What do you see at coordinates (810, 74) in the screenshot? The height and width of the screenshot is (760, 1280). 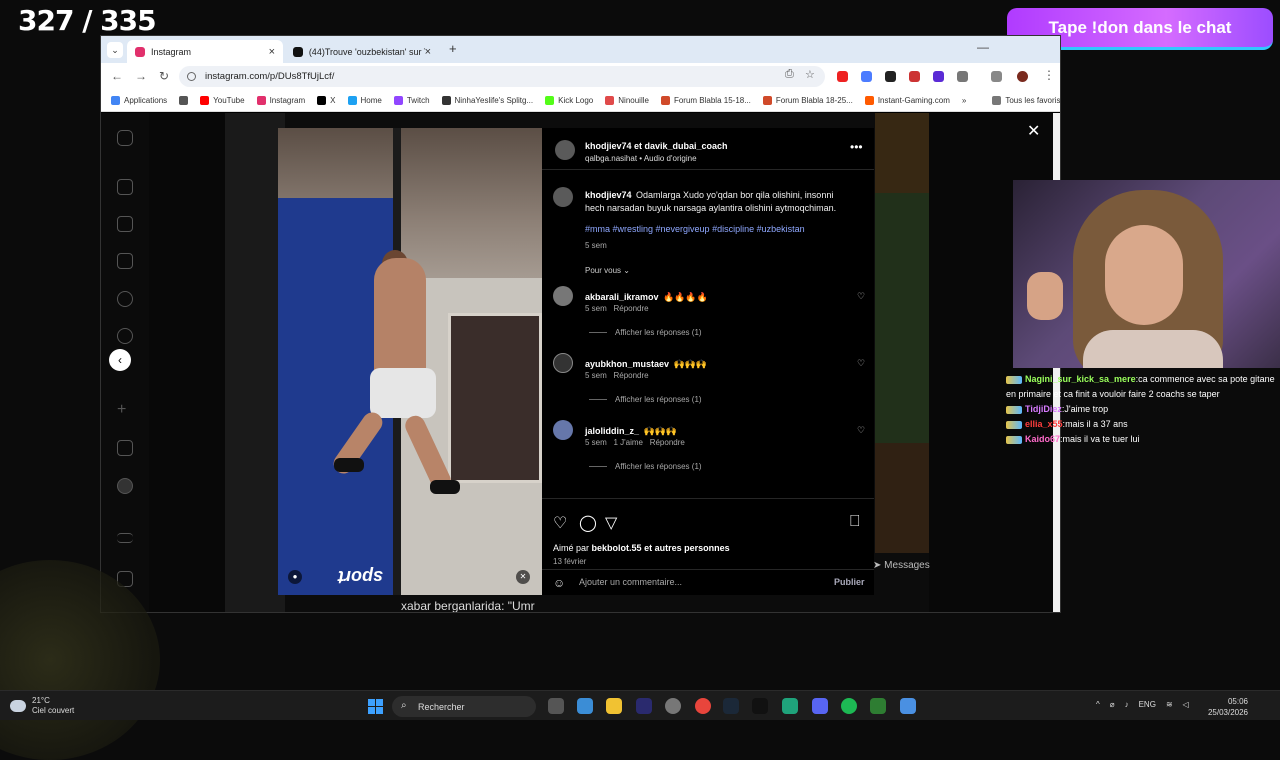 I see `bookmark-star-icon: ☆` at bounding box center [810, 74].